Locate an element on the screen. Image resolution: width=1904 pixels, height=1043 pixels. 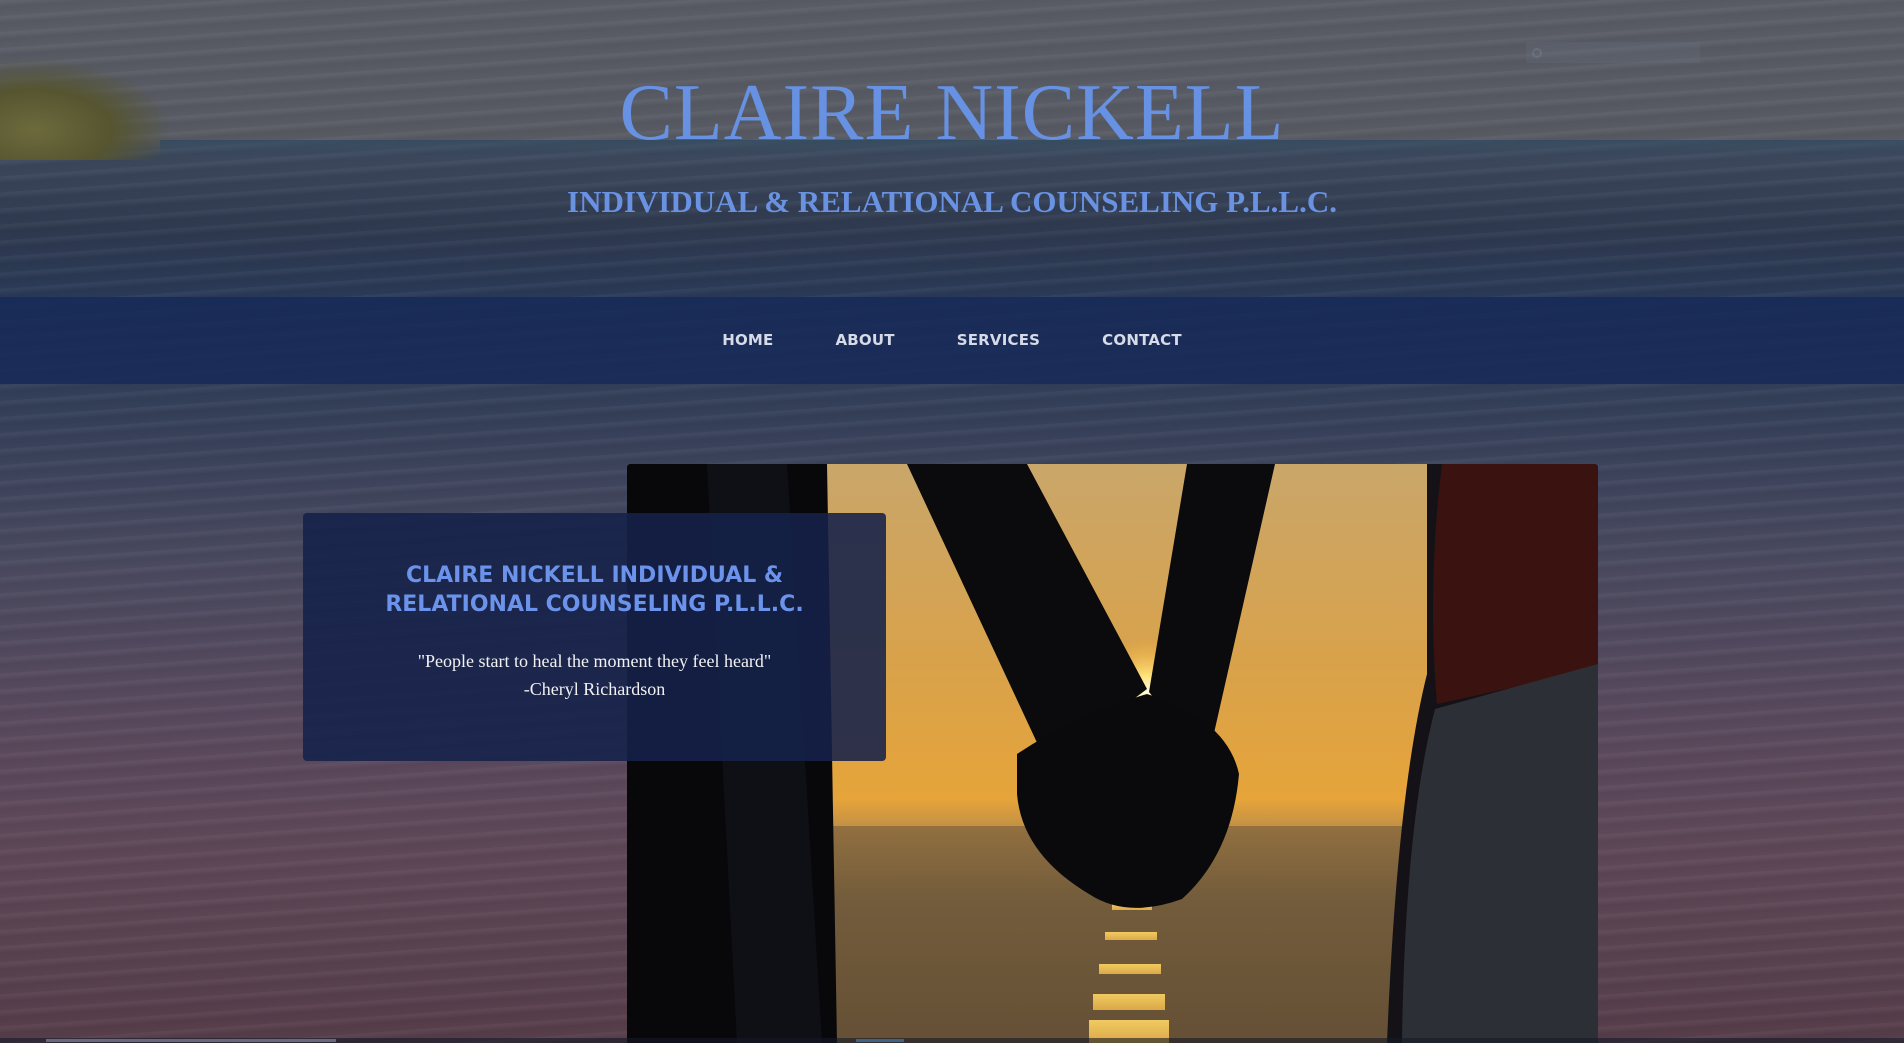
nav-item-home: HOME is located at coordinates (747, 340).